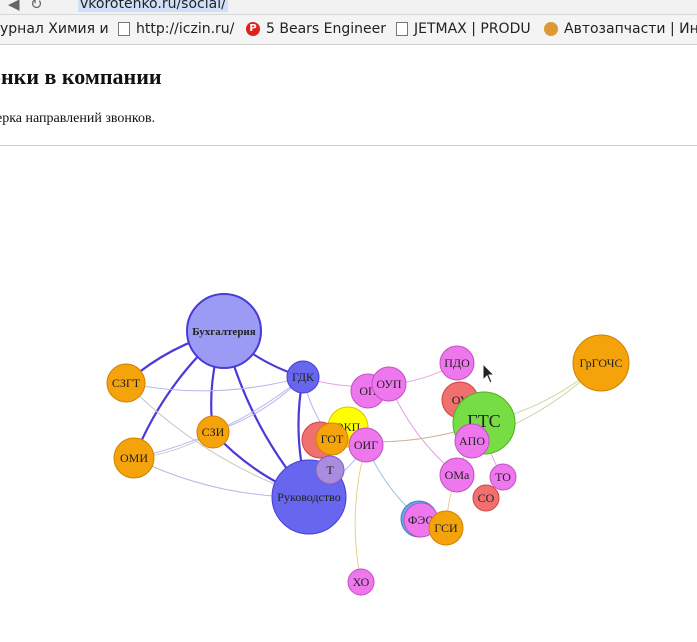 This screenshot has width=697, height=642. I want to click on node-oup: ОУП, so click(389, 384).